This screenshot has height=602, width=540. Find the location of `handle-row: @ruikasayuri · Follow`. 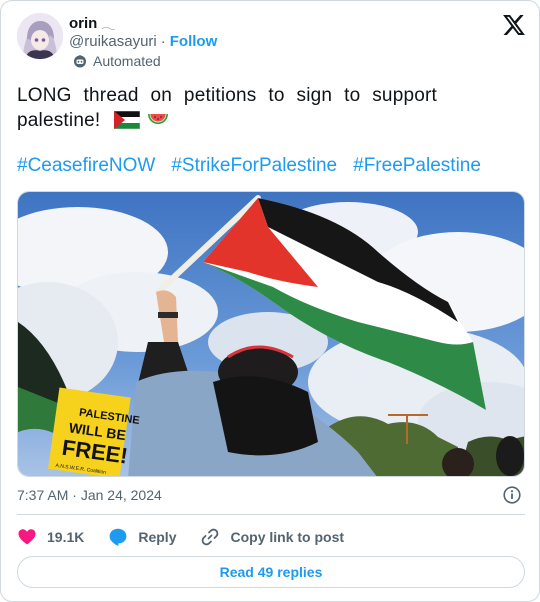

handle-row: @ruikasayuri · Follow is located at coordinates (143, 41).